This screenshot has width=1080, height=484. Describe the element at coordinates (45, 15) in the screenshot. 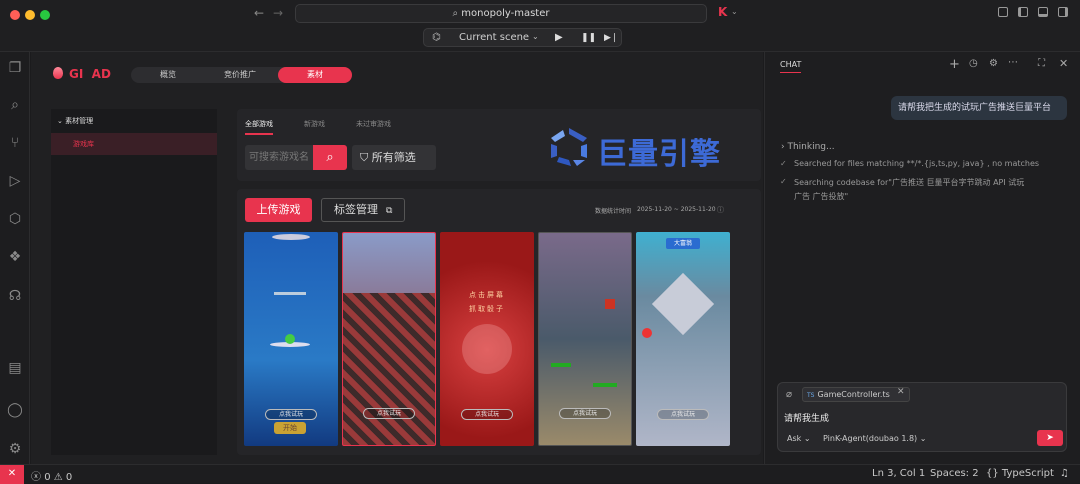

I see `maximize-window-button` at that location.